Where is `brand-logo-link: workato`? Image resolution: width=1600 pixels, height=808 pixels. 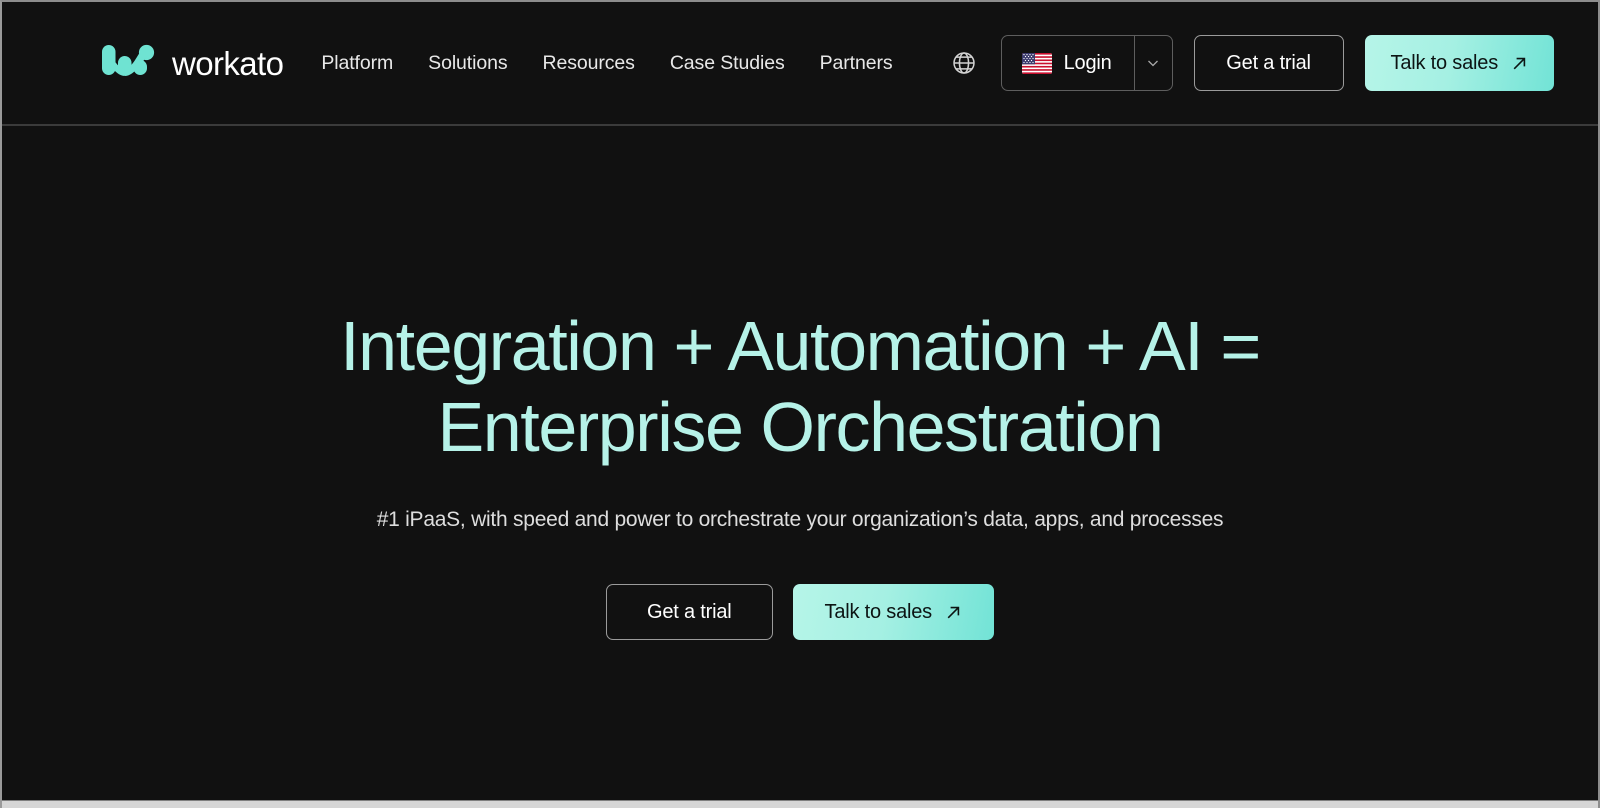
brand-logo-link: workato is located at coordinates (193, 63).